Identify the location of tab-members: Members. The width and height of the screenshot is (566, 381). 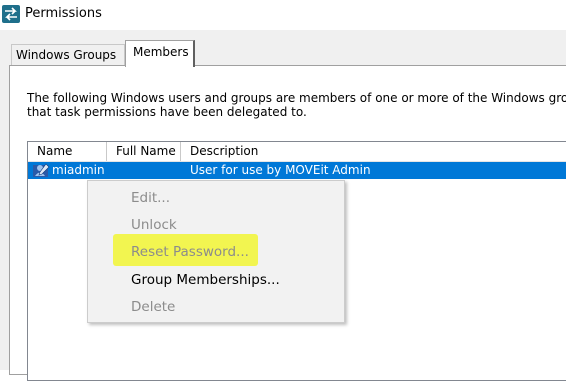
(160, 53).